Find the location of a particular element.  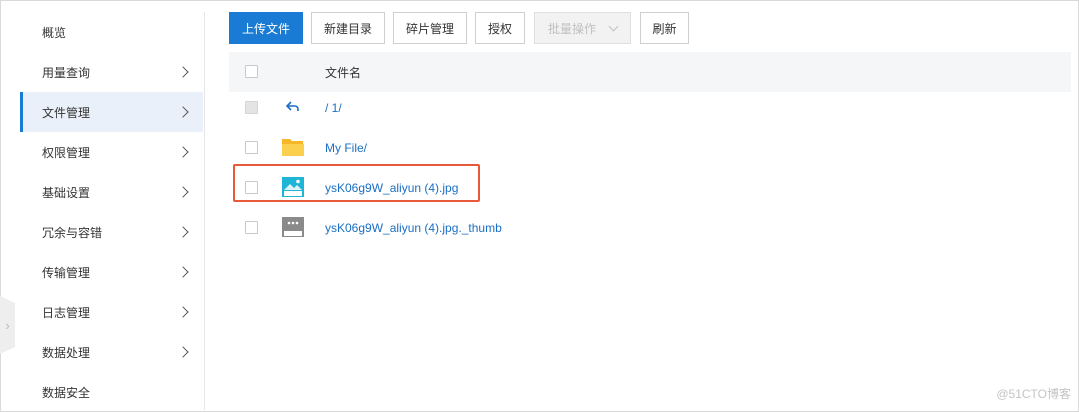

sidebar-item-label: 冗余与容错 is located at coordinates (72, 232).